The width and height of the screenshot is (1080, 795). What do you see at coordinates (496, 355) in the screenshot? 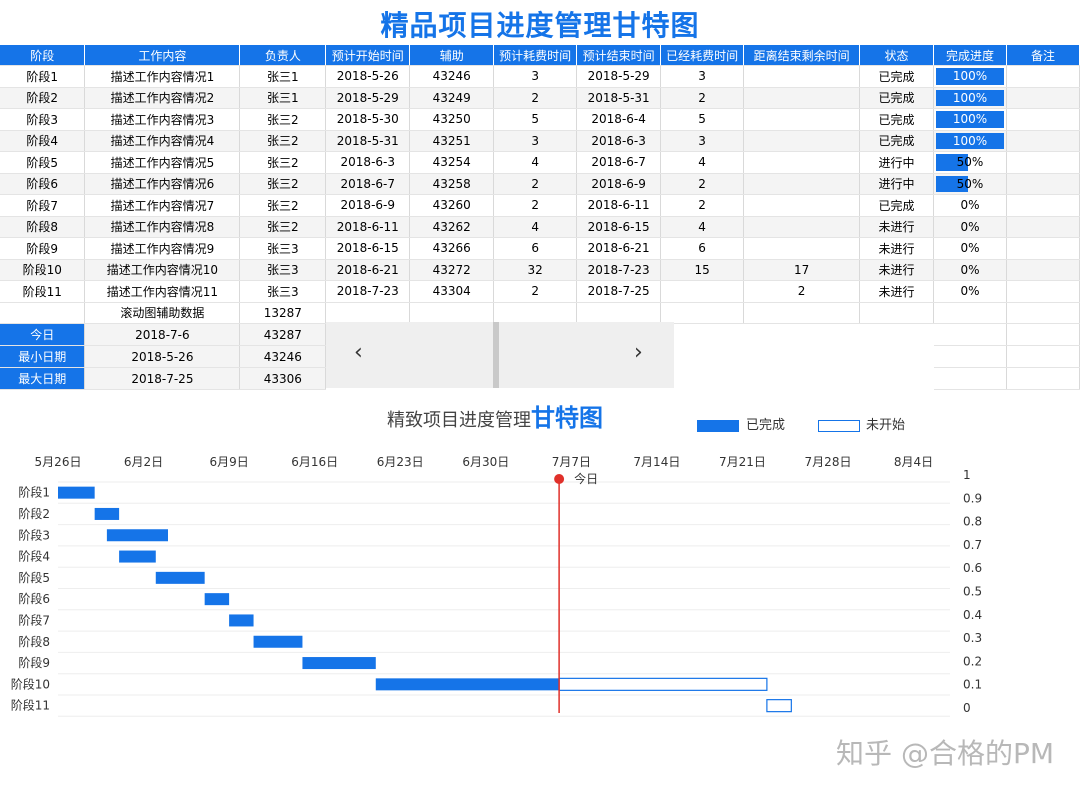
I see `scroll-thumb` at bounding box center [496, 355].